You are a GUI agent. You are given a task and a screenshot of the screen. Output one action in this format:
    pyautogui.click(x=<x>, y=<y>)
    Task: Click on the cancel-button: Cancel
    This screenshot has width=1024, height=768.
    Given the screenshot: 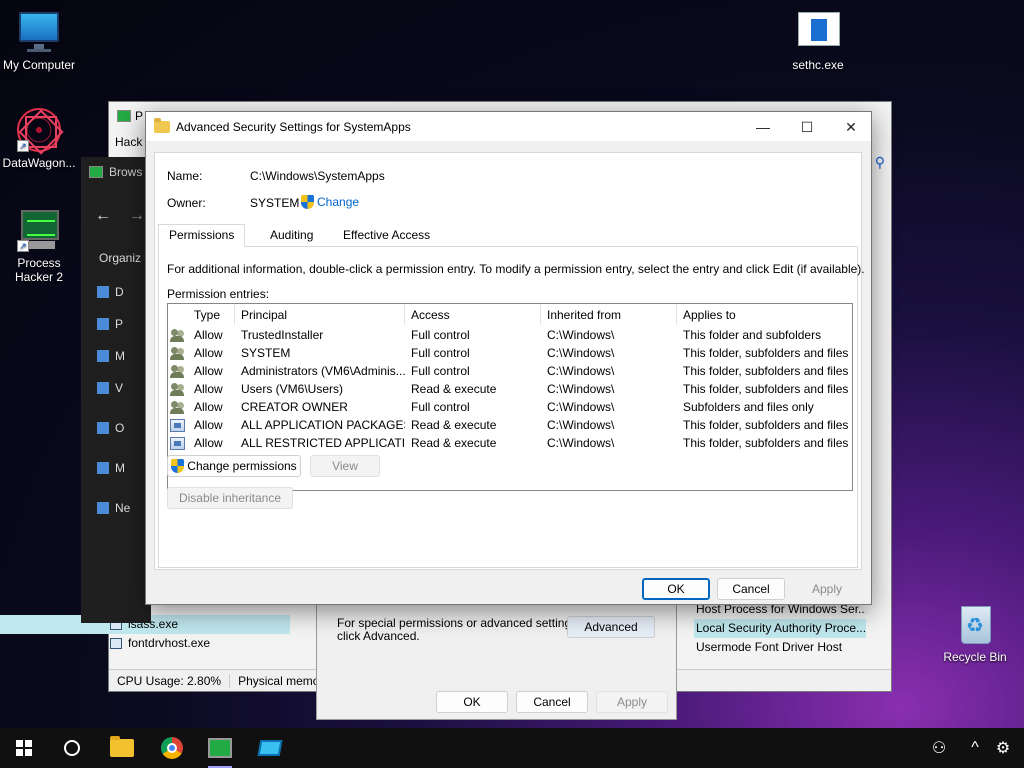 What is the action you would take?
    pyautogui.click(x=751, y=589)
    